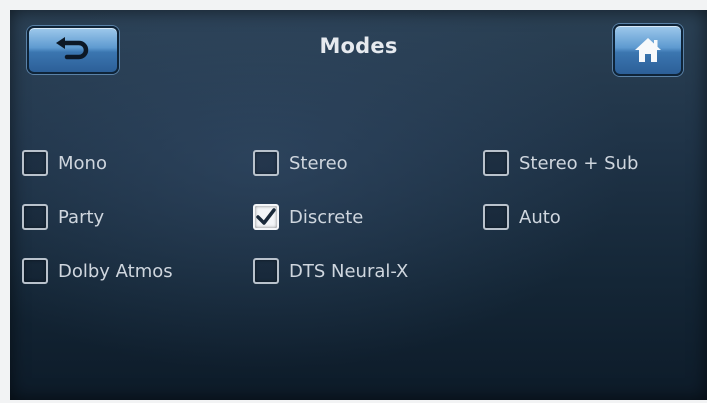  I want to click on option-discrete: Discrete, so click(308, 217).